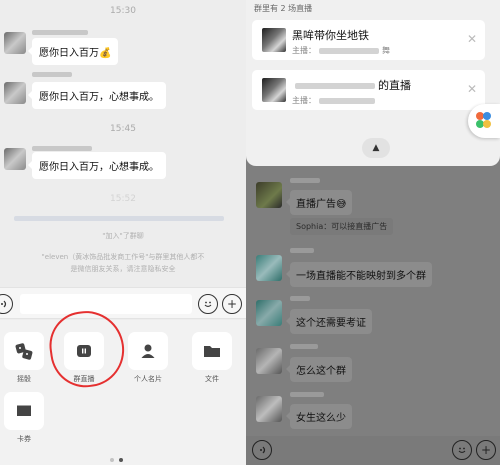 Image resolution: width=500 pixels, height=465 pixels. What do you see at coordinates (351, 85) in the screenshot?
I see `live-title: 的直播` at bounding box center [351, 85].